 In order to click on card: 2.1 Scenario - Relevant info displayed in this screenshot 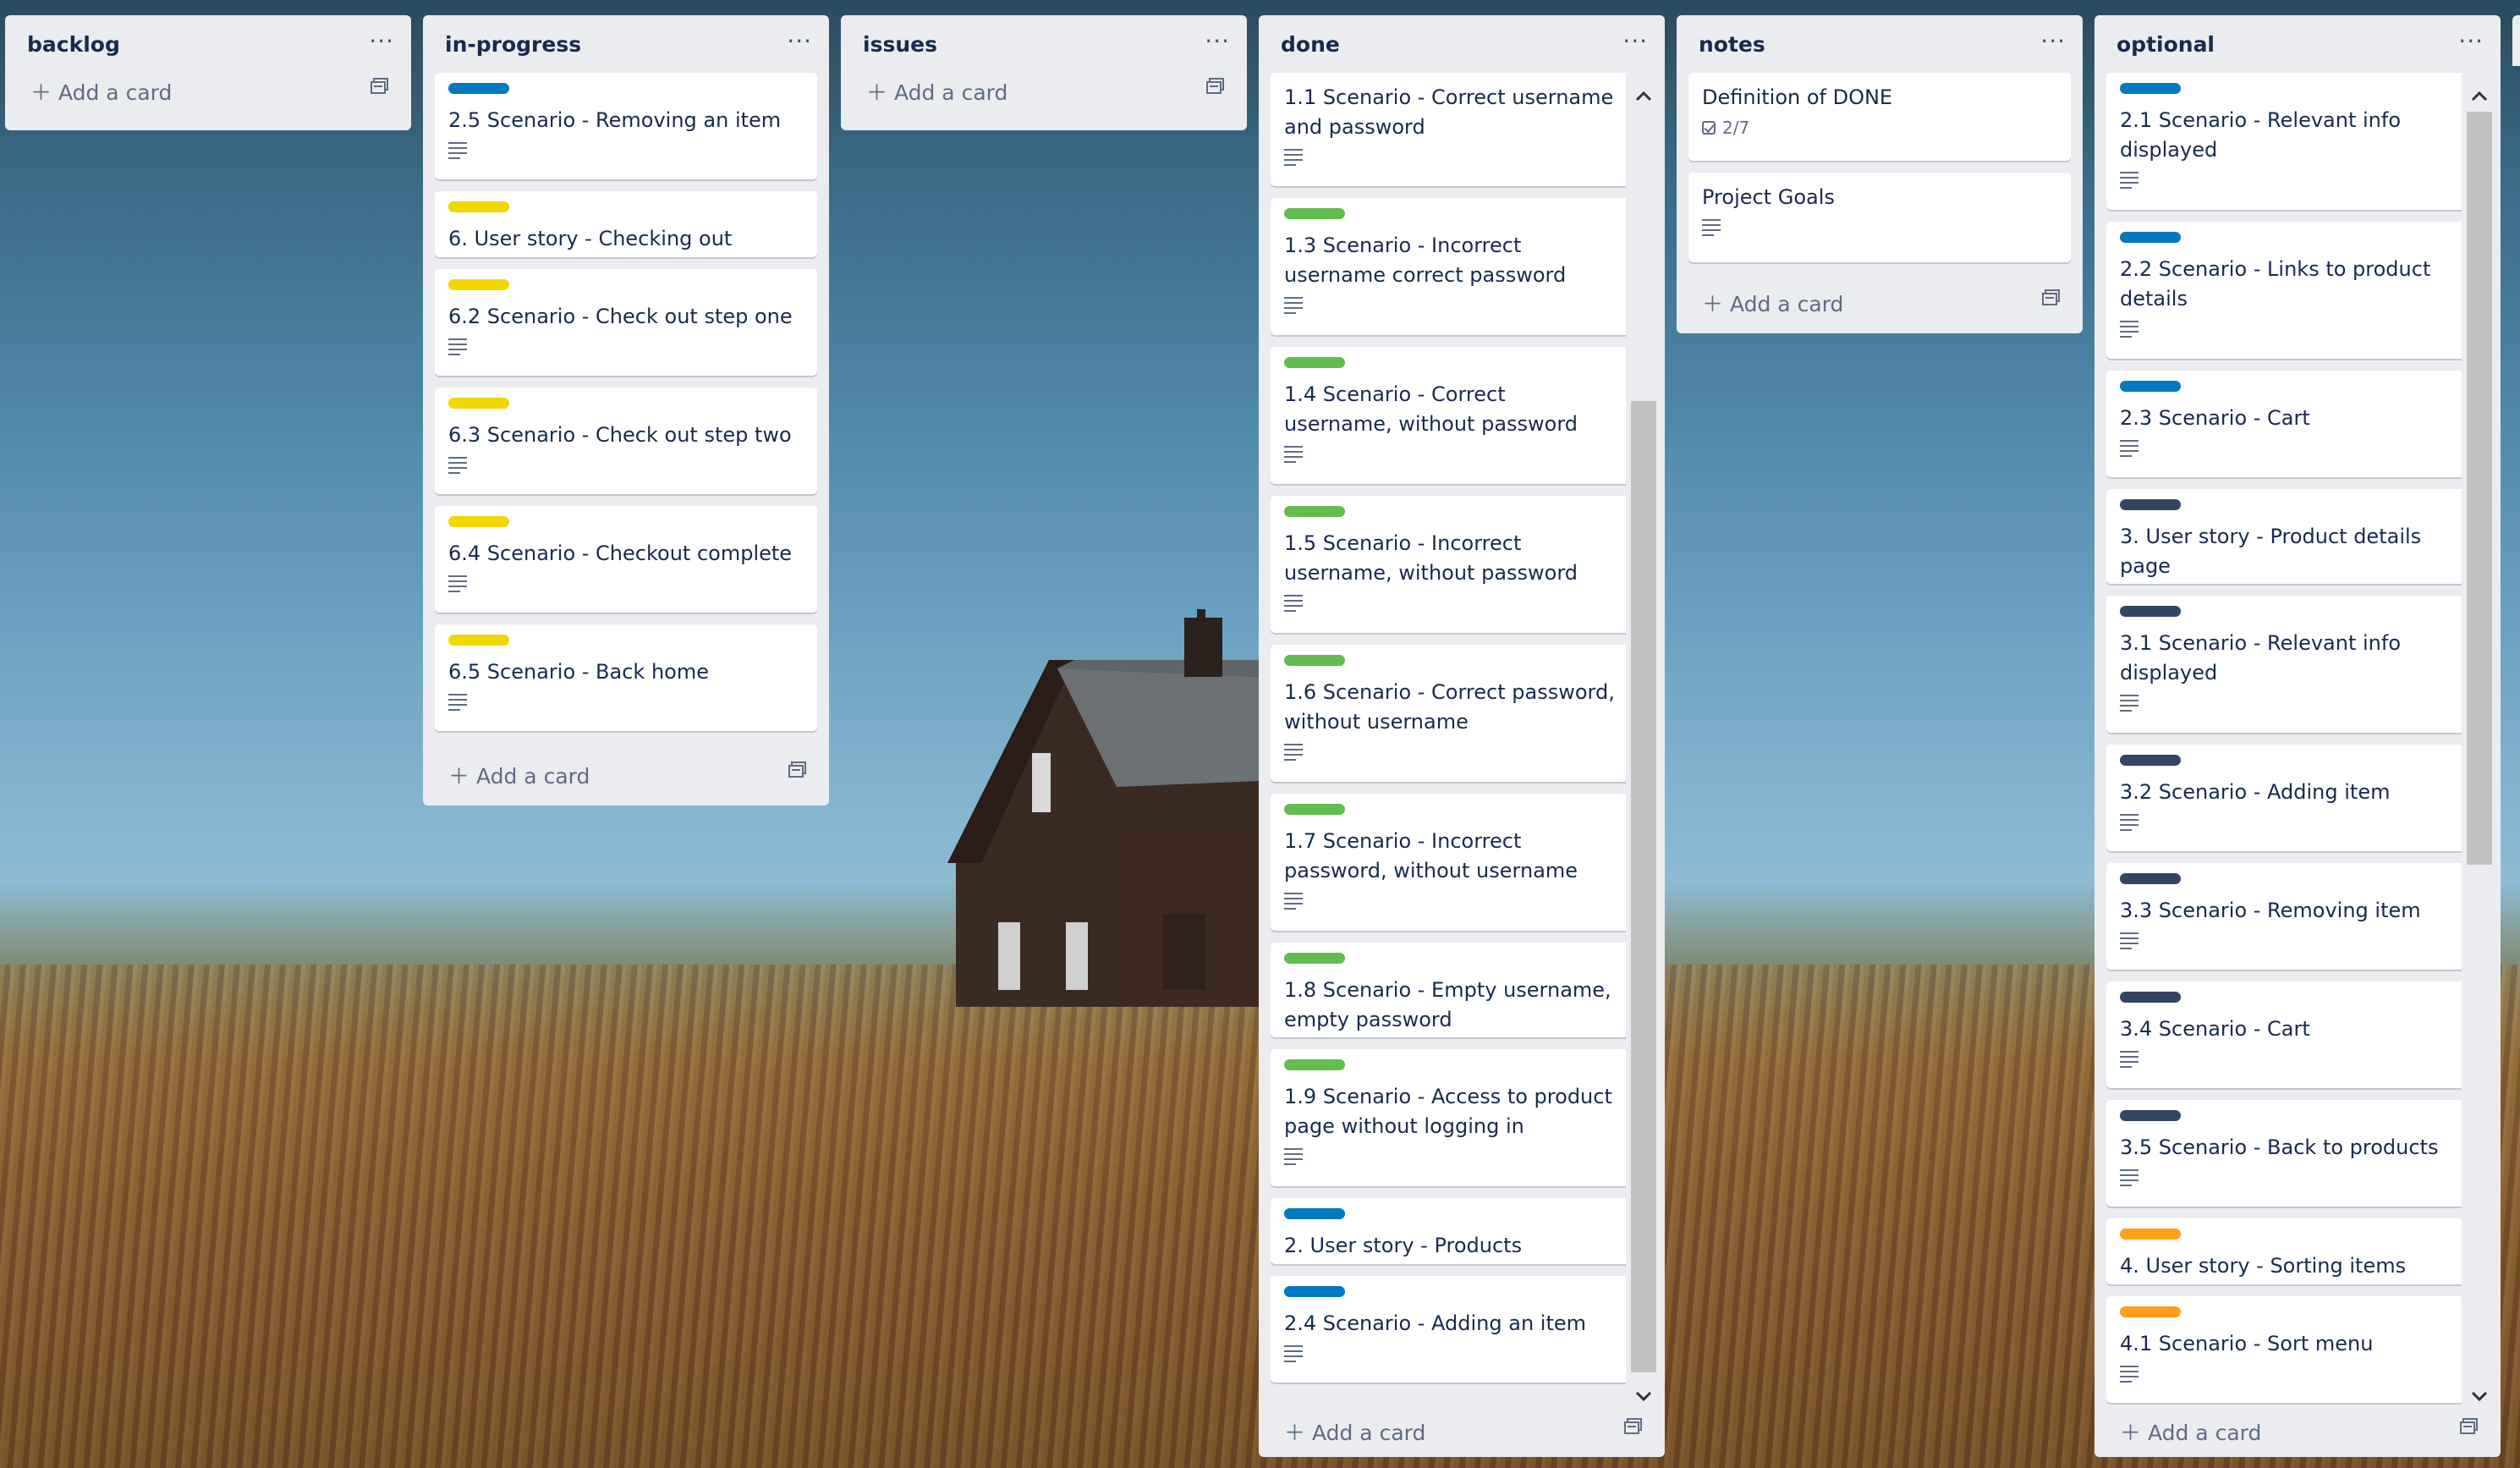, I will do `click(2285, 141)`.